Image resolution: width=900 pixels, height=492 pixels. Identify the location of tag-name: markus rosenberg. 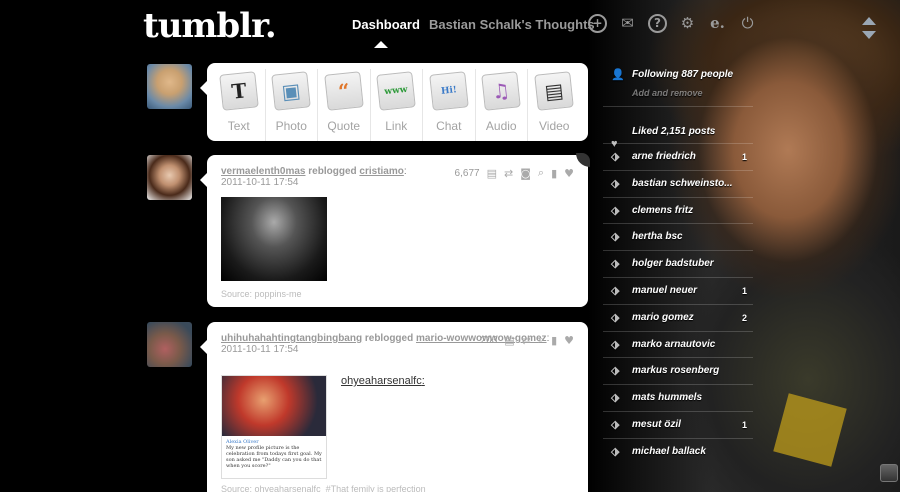
(676, 371).